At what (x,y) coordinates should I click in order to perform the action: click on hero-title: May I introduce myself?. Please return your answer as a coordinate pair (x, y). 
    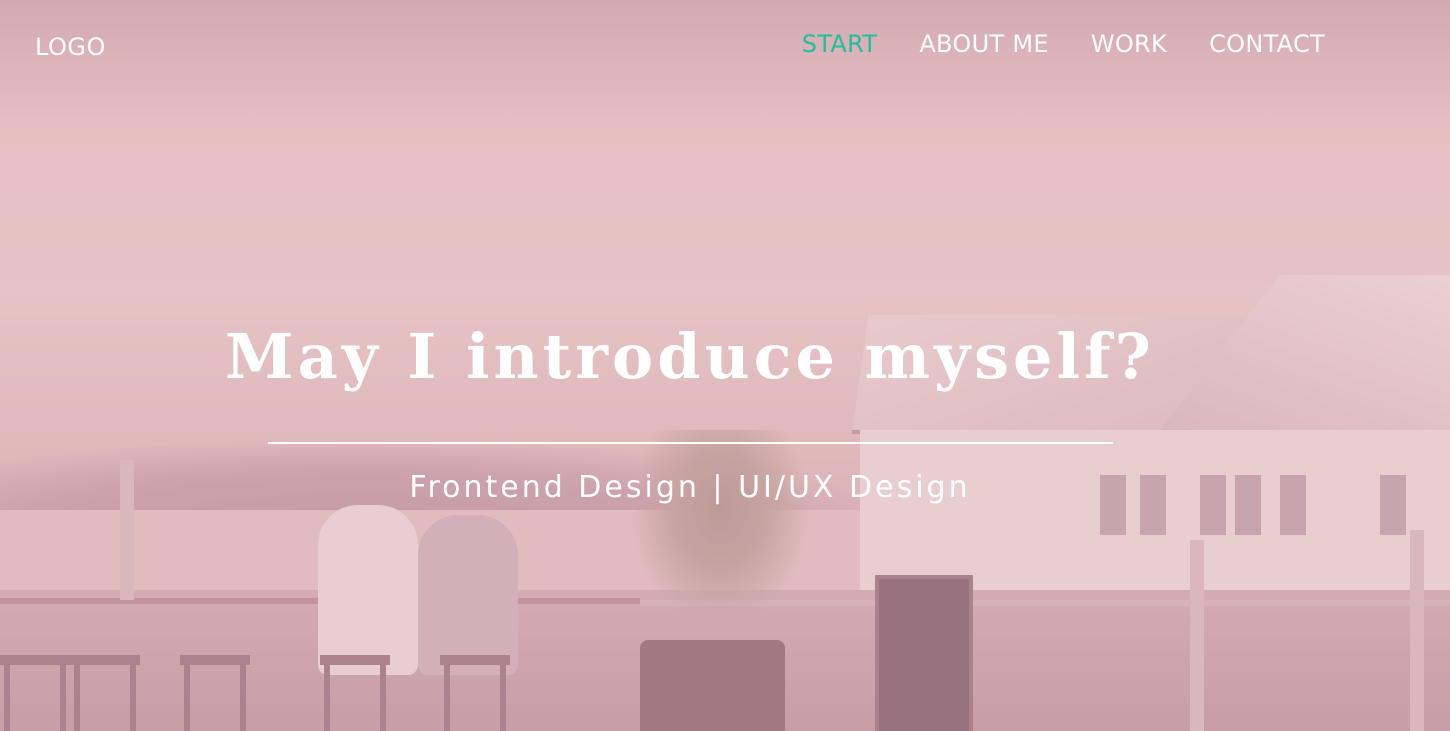
    Looking at the image, I should click on (690, 356).